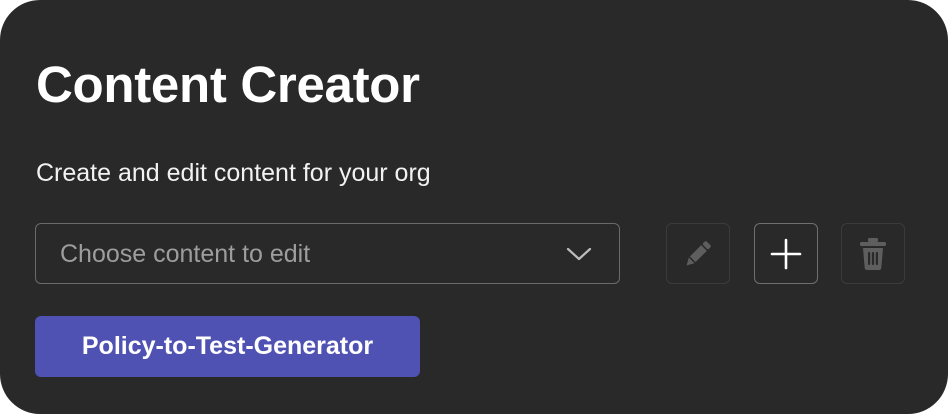  What do you see at coordinates (579, 254) in the screenshot?
I see `chevron-down-icon` at bounding box center [579, 254].